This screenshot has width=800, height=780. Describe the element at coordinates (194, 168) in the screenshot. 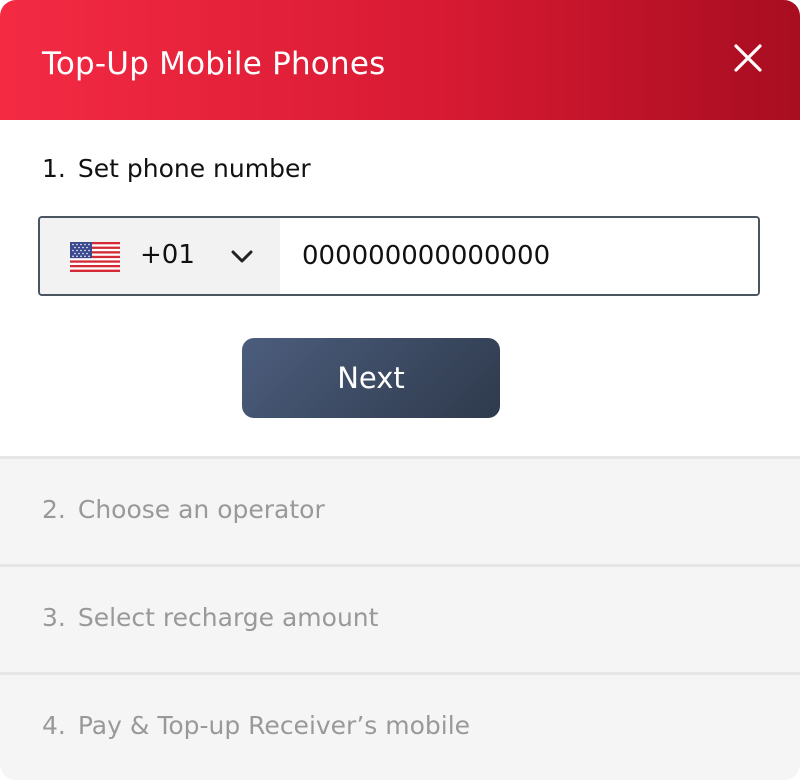

I see `step-1-label: Set phone number` at that location.